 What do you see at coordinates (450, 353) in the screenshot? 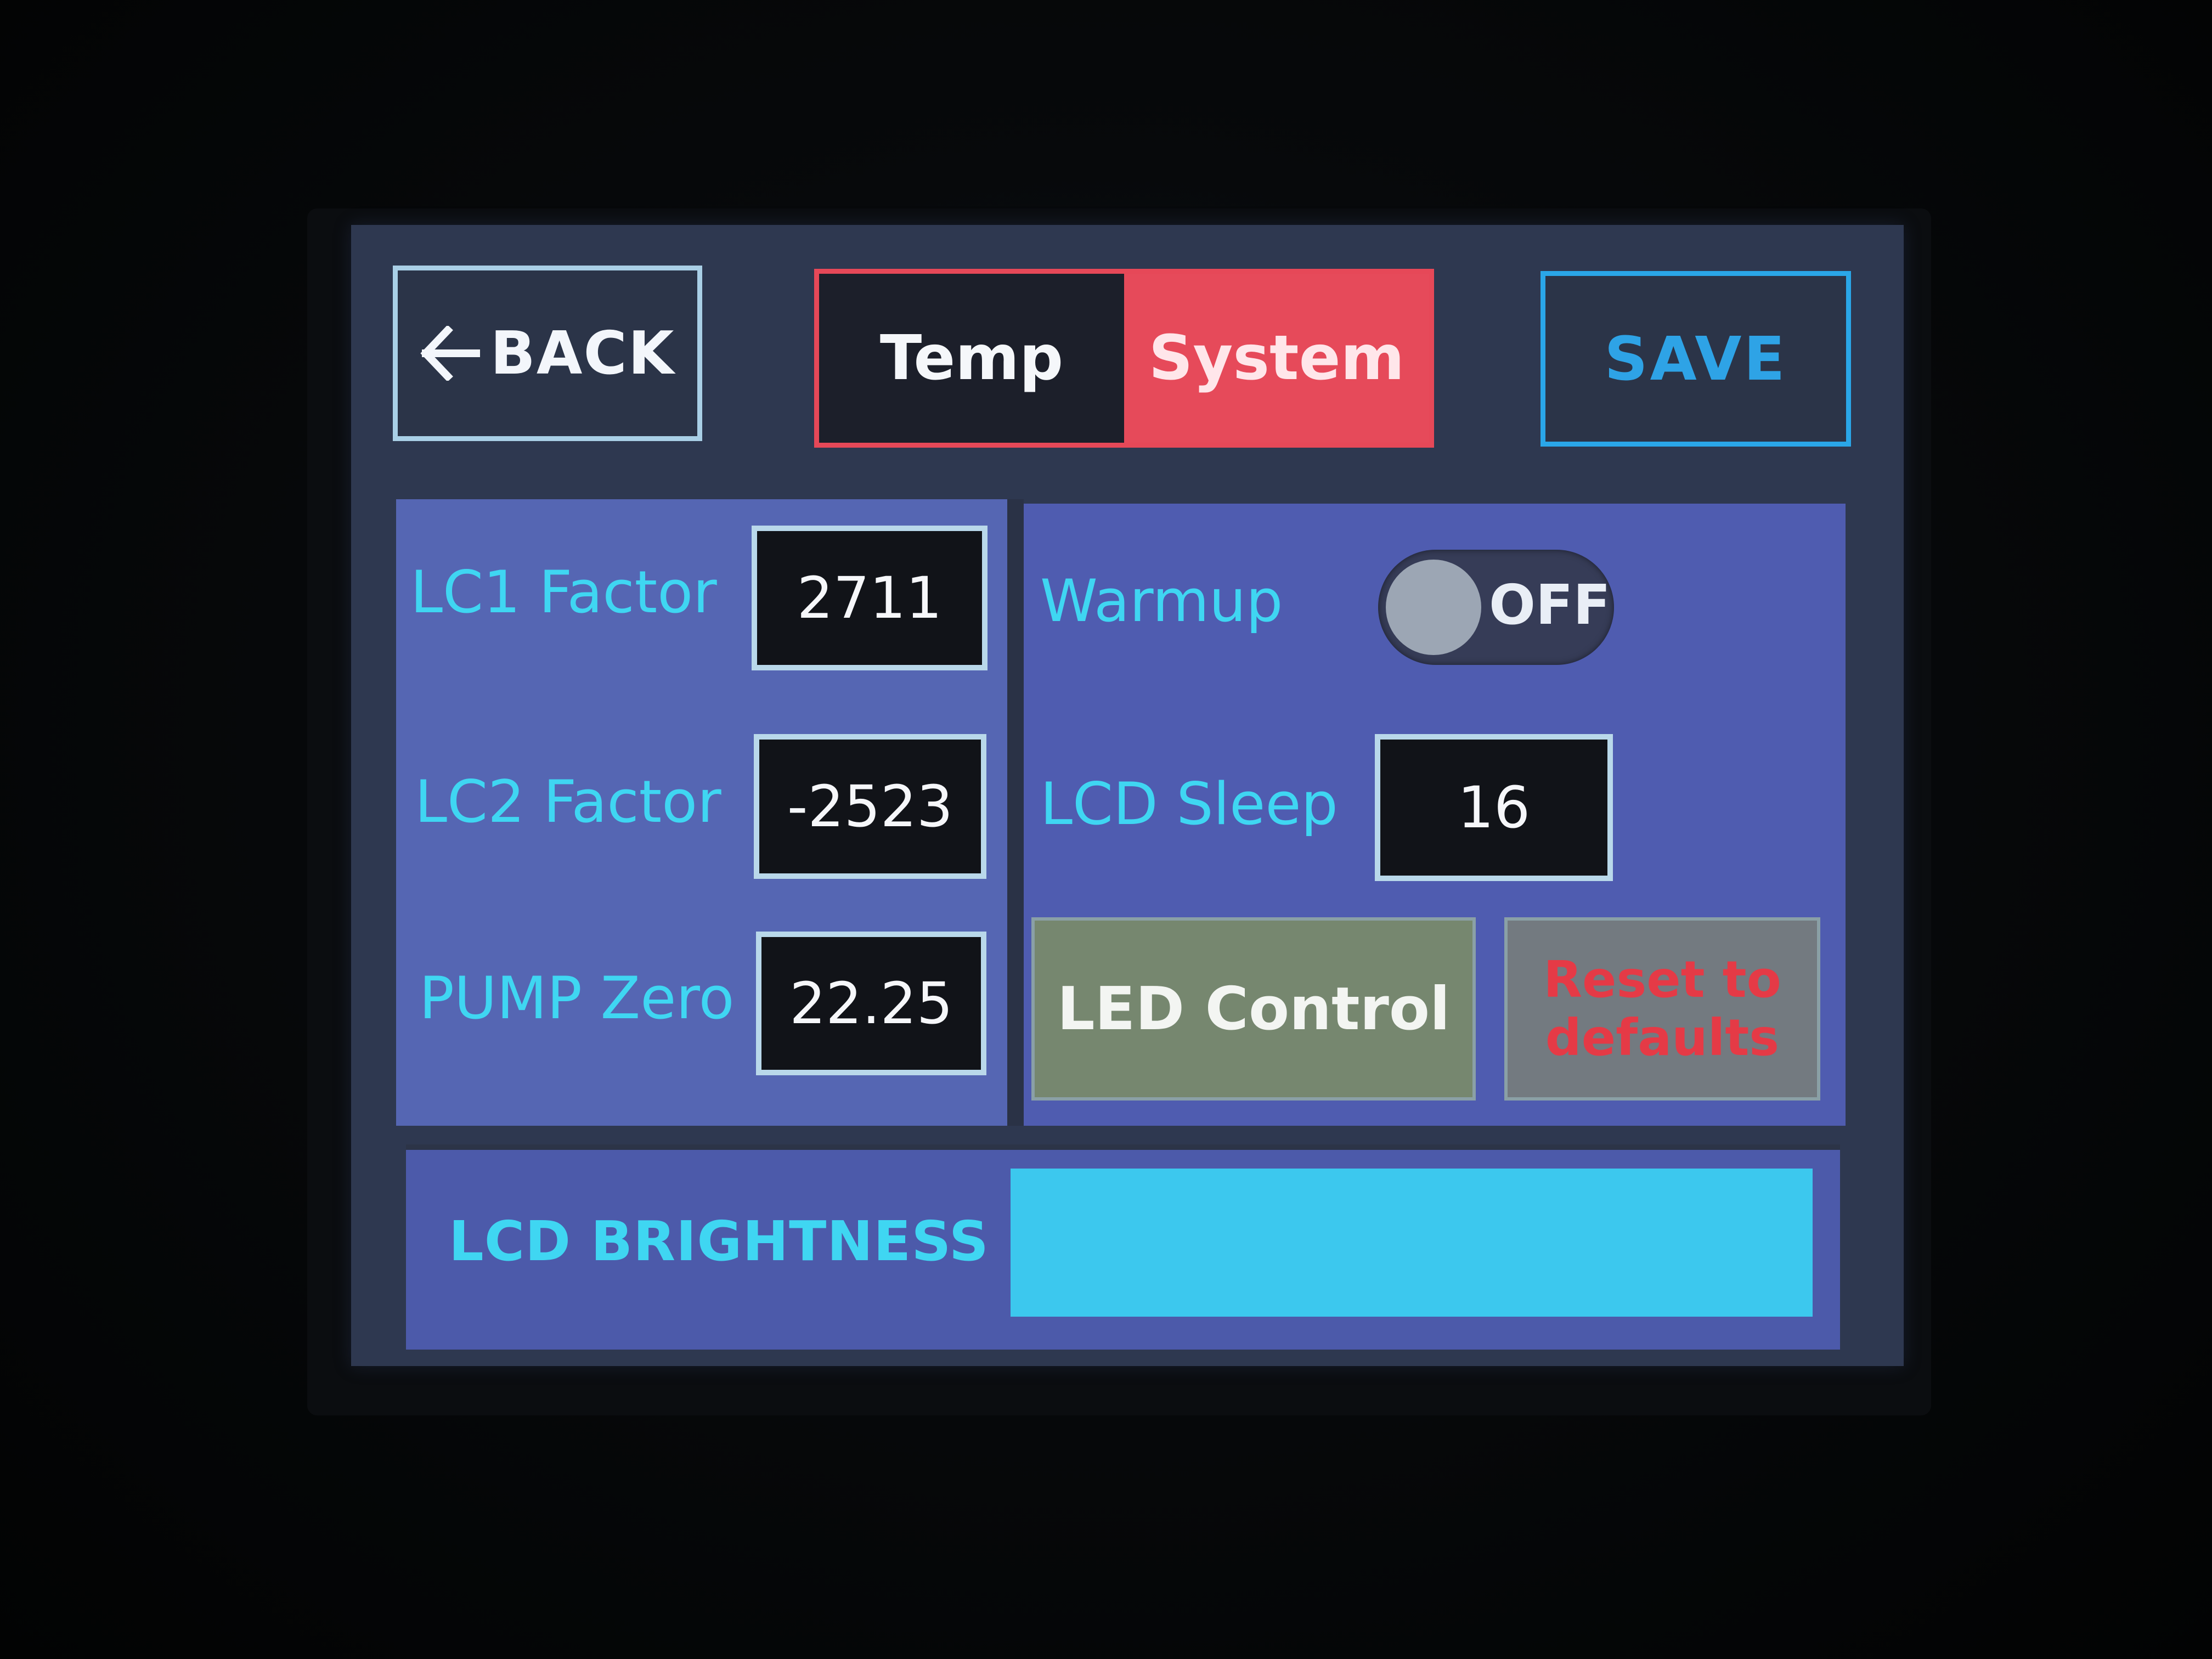
I see `arrow-left-icon` at bounding box center [450, 353].